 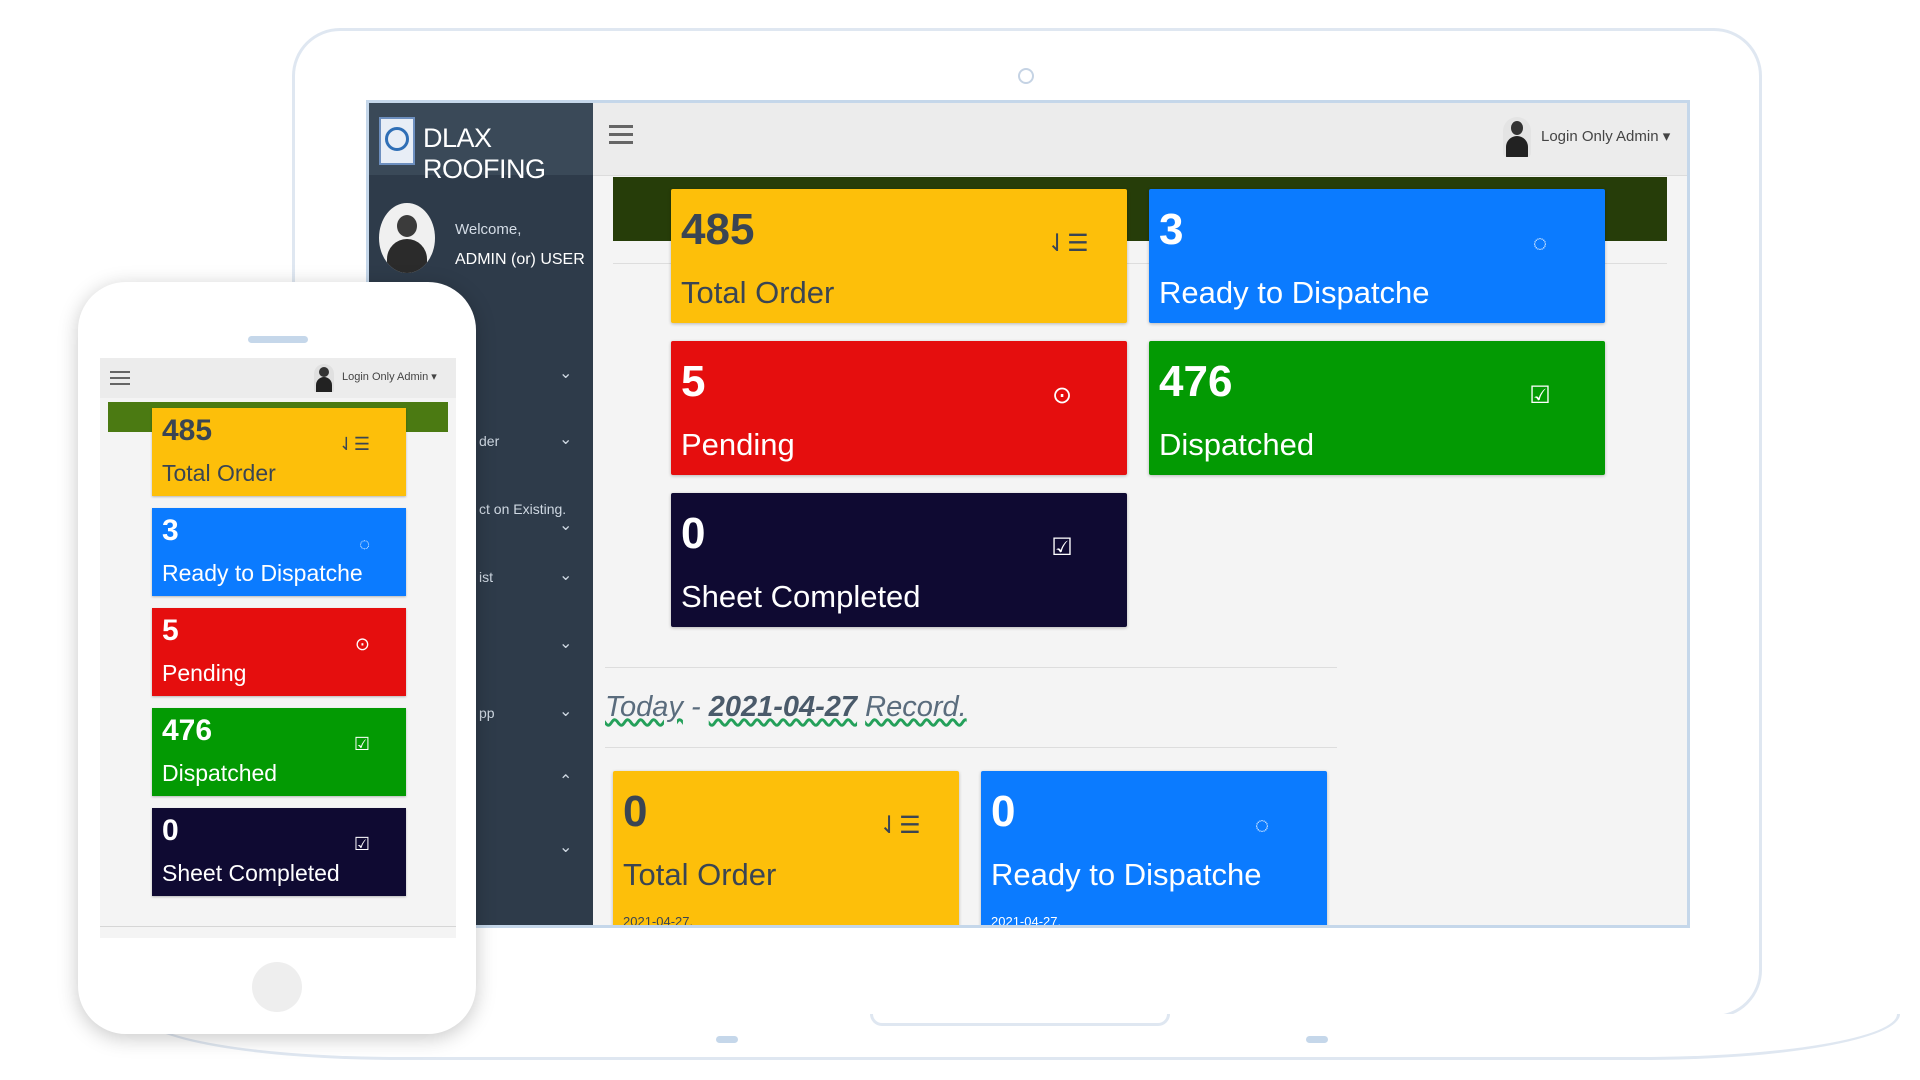 I want to click on sidebar-item-label: pp, so click(x=487, y=713).